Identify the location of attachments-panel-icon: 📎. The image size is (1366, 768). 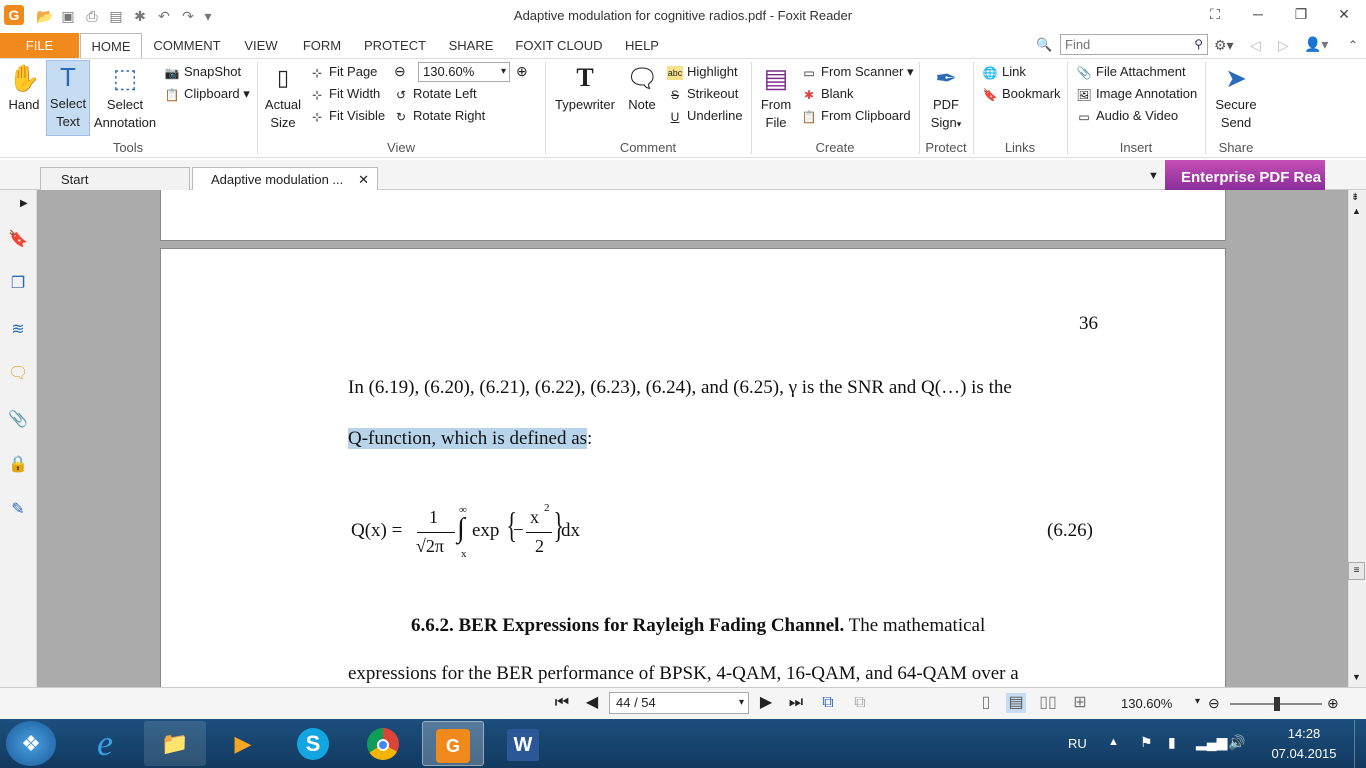
(18, 420).